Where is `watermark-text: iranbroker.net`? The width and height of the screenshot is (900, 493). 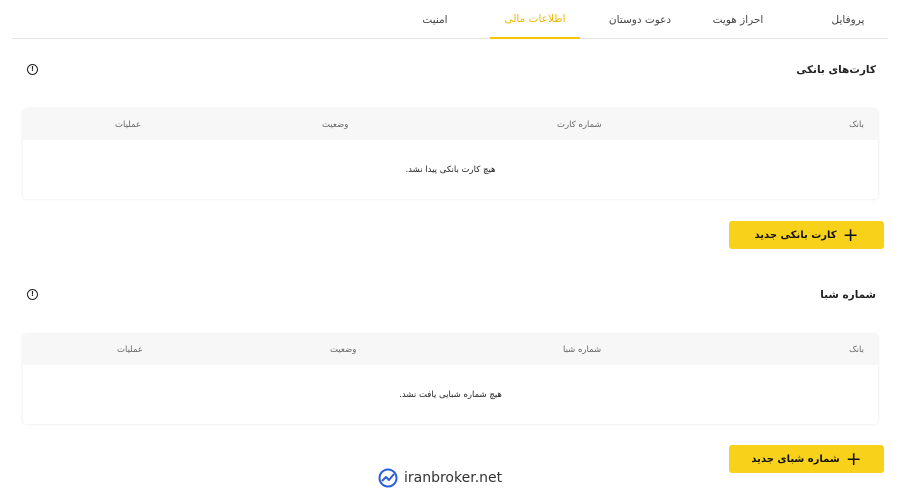
watermark-text: iranbroker.net is located at coordinates (453, 478).